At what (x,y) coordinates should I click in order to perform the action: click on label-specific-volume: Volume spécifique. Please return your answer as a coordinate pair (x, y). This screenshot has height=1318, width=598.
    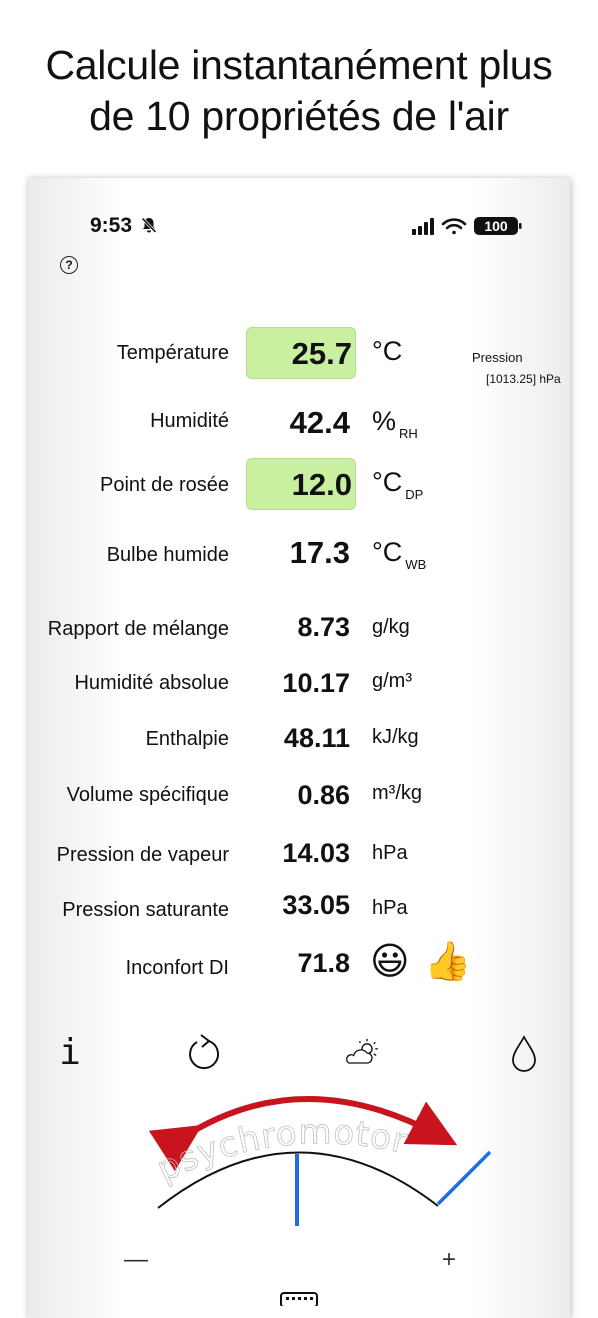
    Looking at the image, I should click on (147, 795).